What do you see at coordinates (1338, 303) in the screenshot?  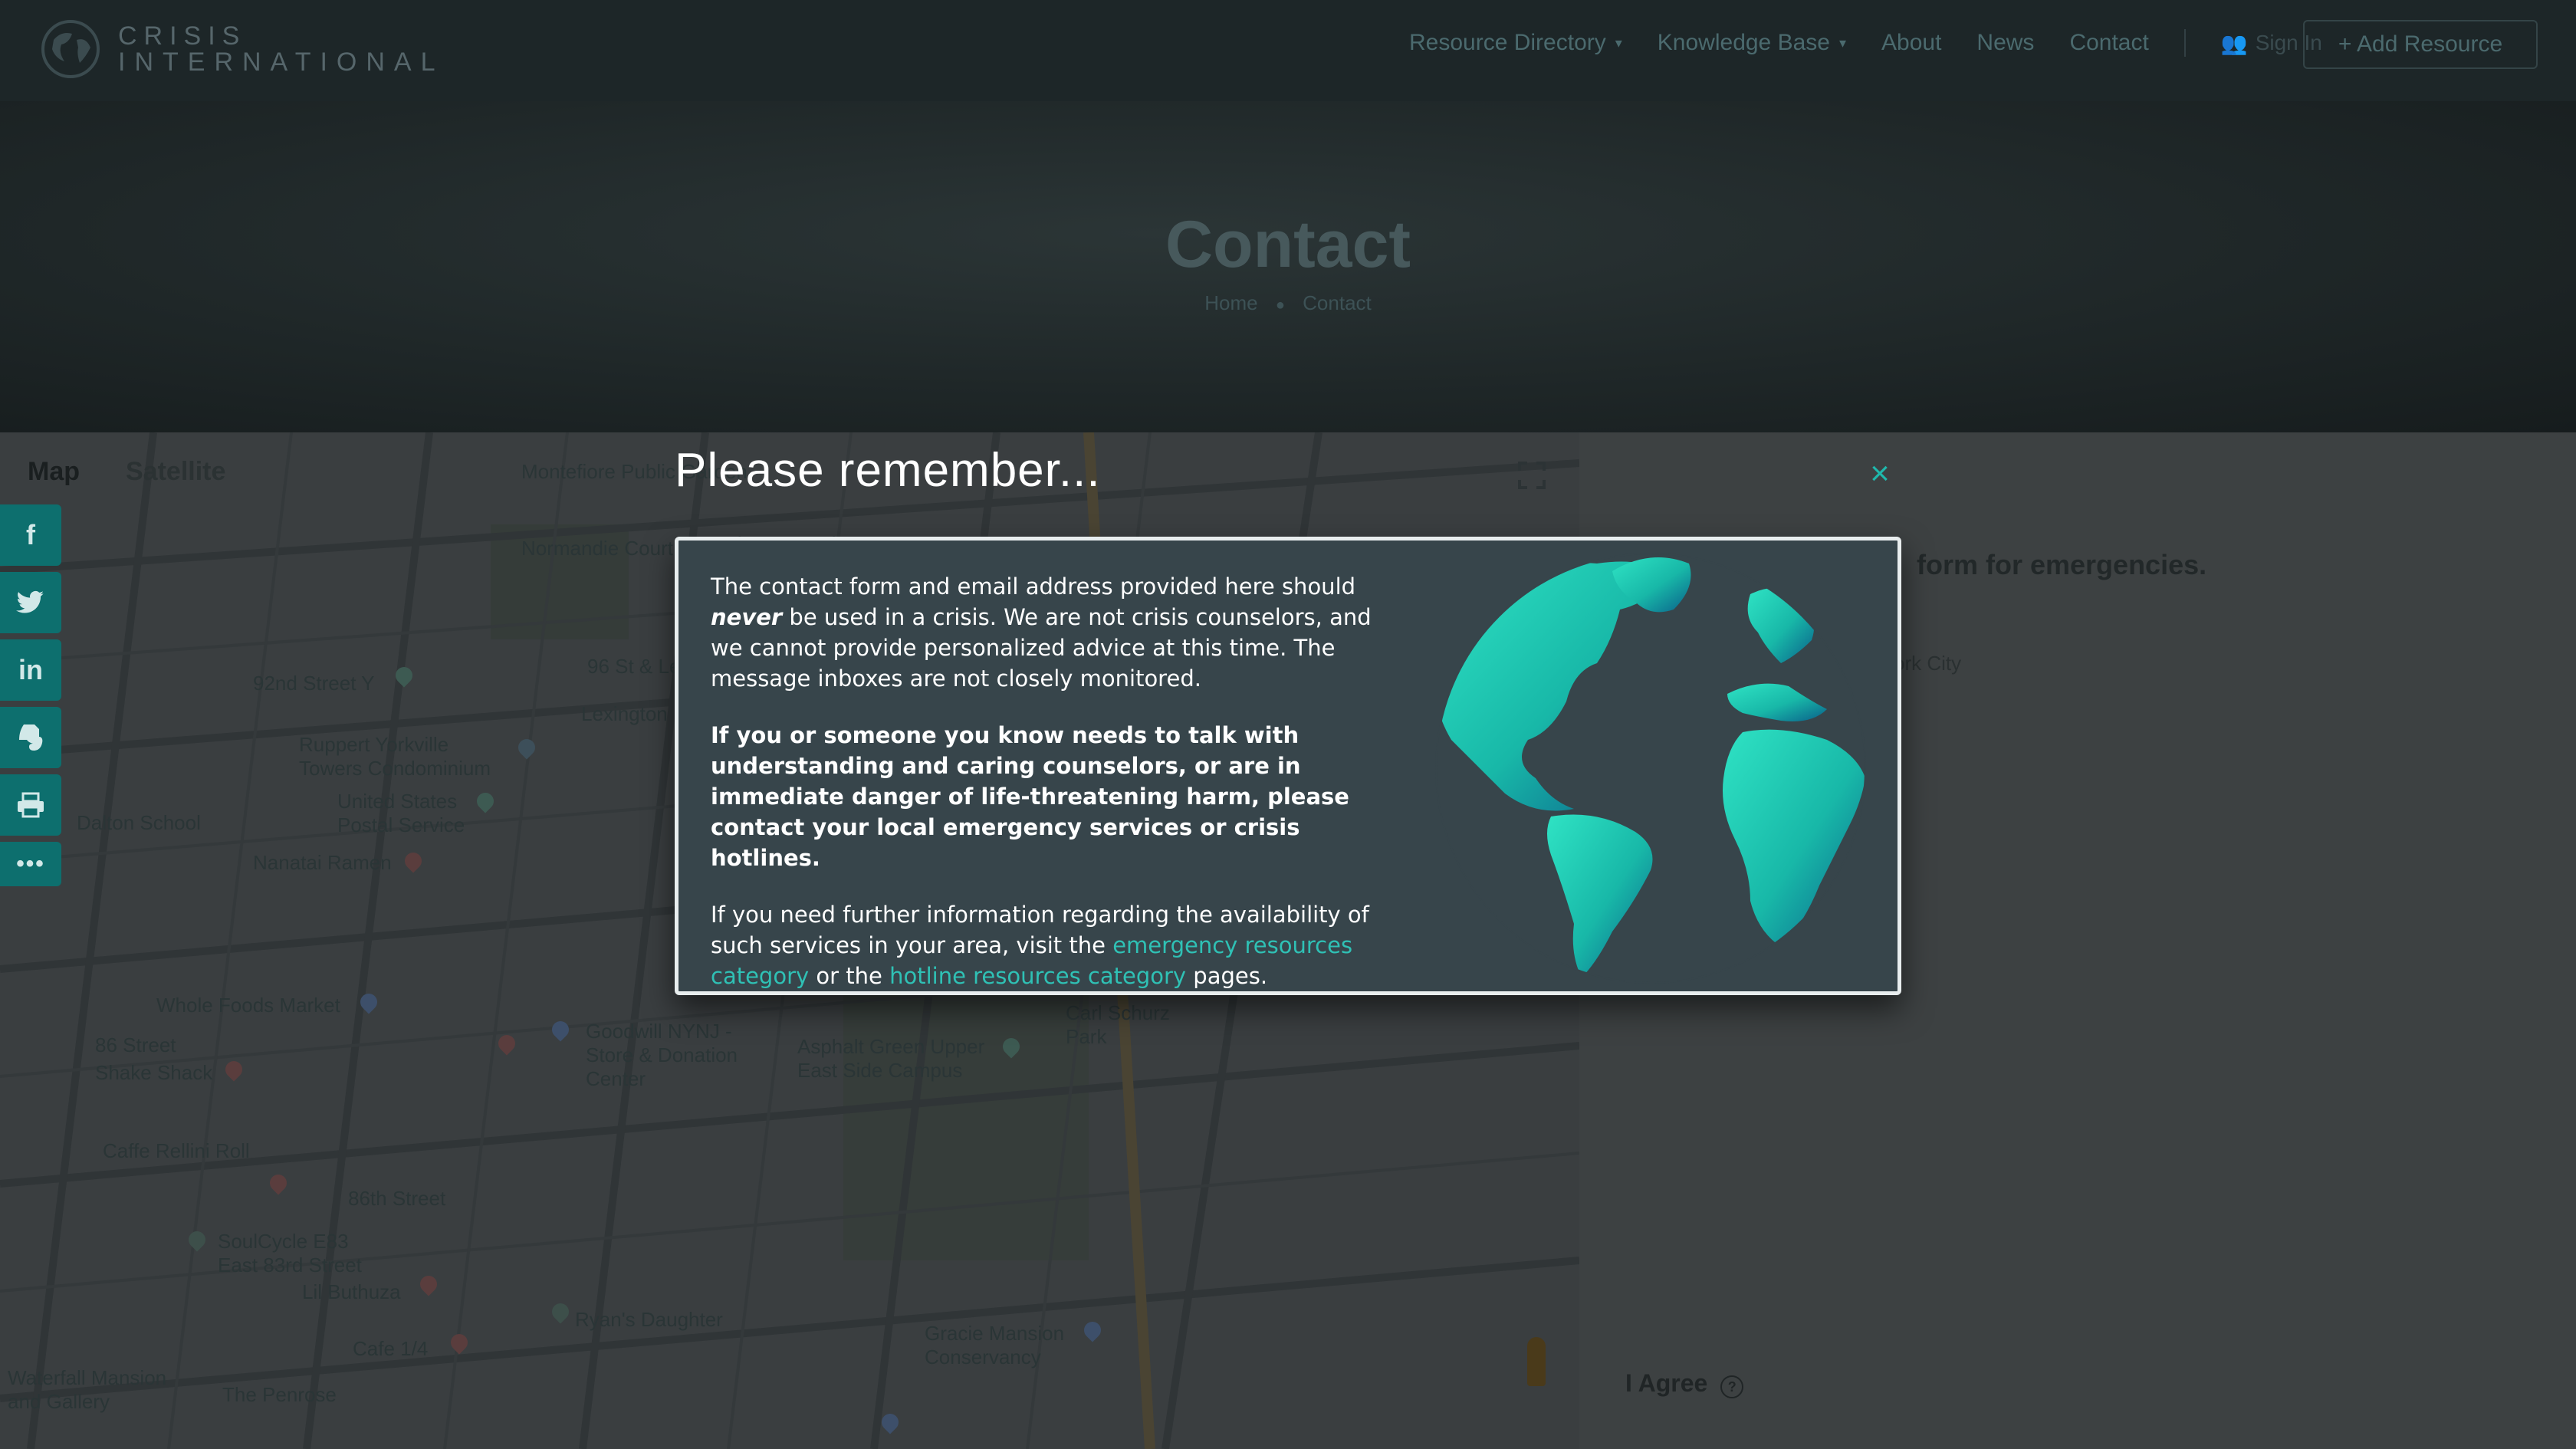 I see `breadcrumb-current: Contact` at bounding box center [1338, 303].